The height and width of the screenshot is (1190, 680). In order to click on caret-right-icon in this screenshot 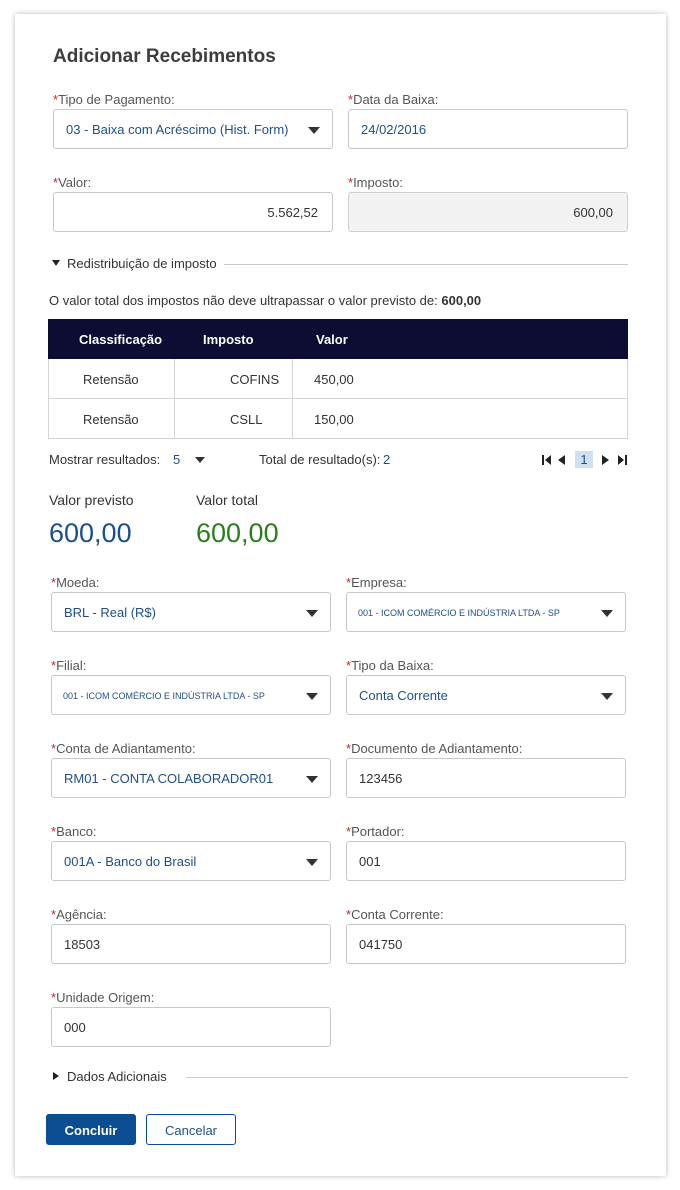, I will do `click(56, 1076)`.